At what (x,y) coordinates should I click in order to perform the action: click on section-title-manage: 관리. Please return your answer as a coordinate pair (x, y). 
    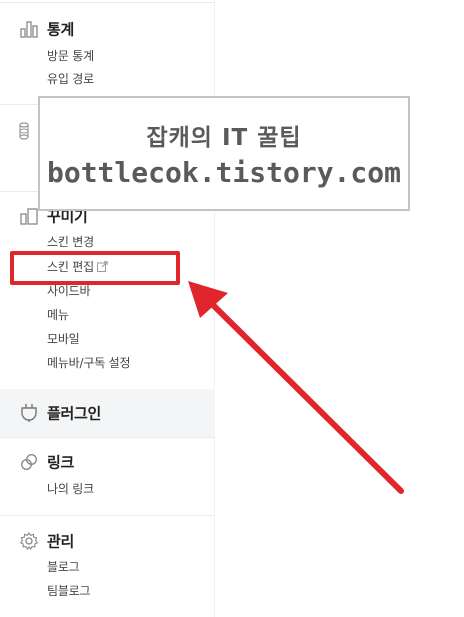
    Looking at the image, I should click on (61, 541).